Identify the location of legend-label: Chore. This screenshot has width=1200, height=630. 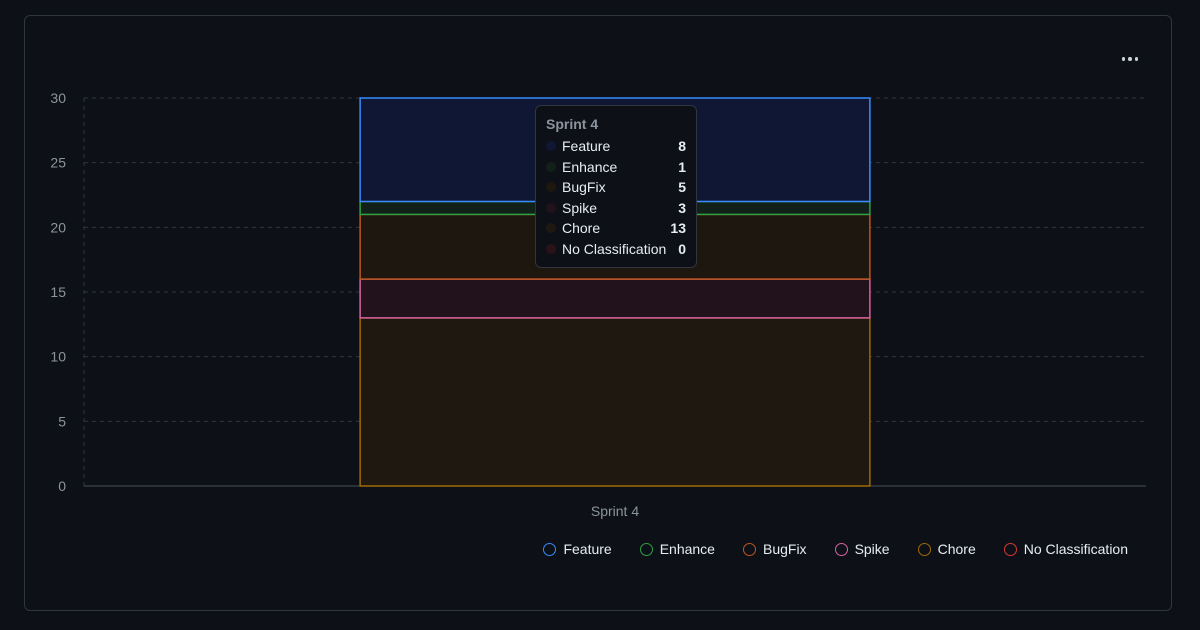
(956, 549).